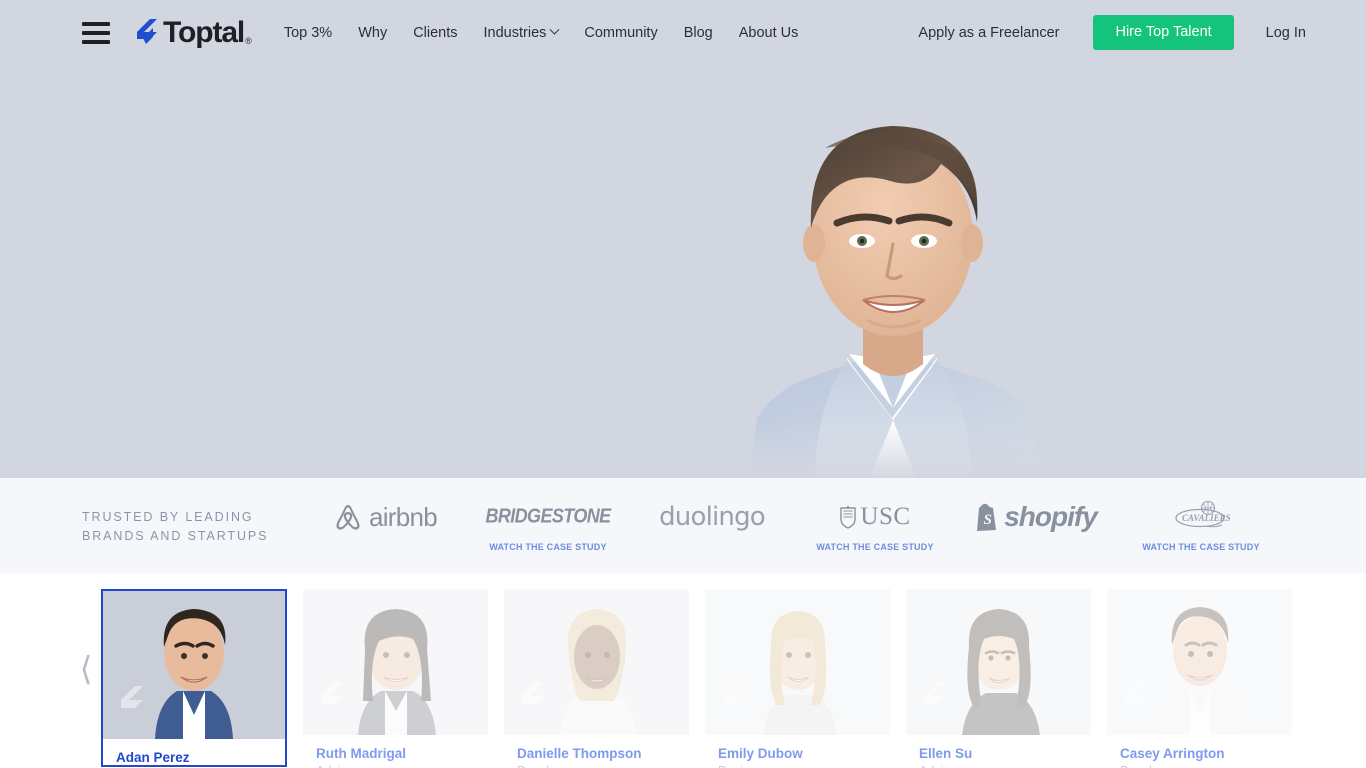 The image size is (1366, 768). What do you see at coordinates (1200, 547) in the screenshot?
I see `watch-case-study-cavaliers: WATCH THE CASE STUDY` at bounding box center [1200, 547].